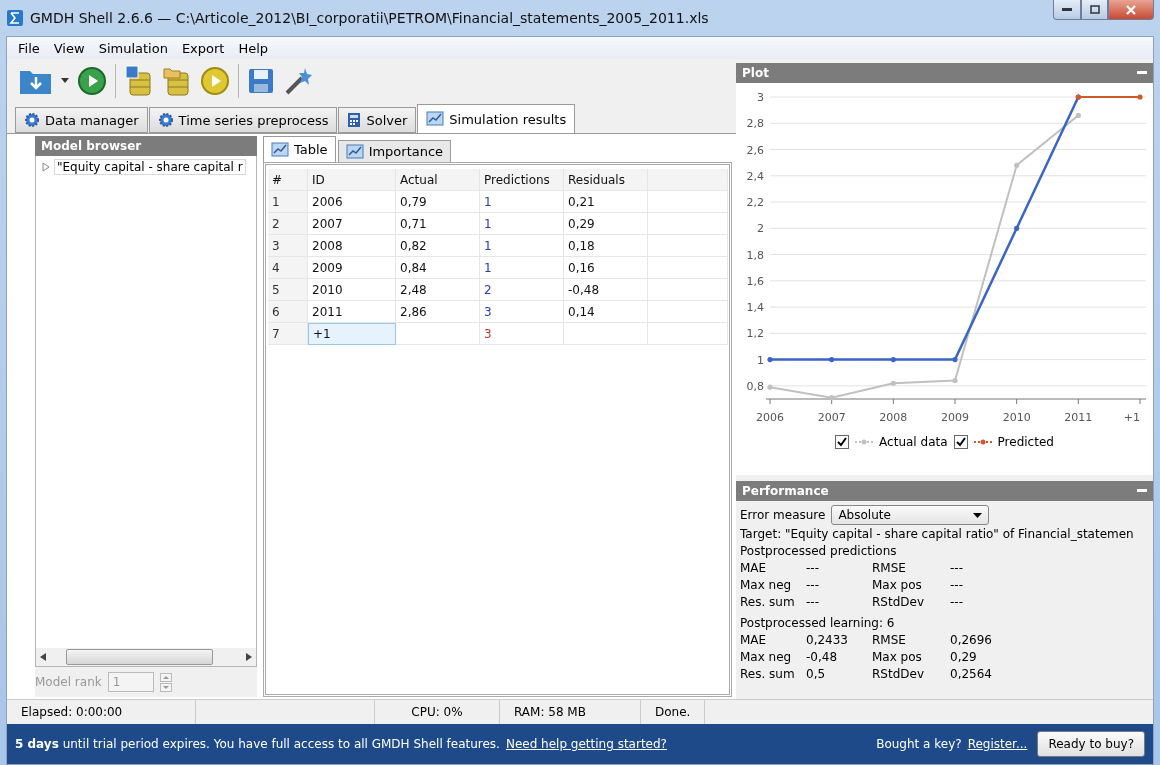  What do you see at coordinates (69, 48) in the screenshot?
I see `menu-item: View` at bounding box center [69, 48].